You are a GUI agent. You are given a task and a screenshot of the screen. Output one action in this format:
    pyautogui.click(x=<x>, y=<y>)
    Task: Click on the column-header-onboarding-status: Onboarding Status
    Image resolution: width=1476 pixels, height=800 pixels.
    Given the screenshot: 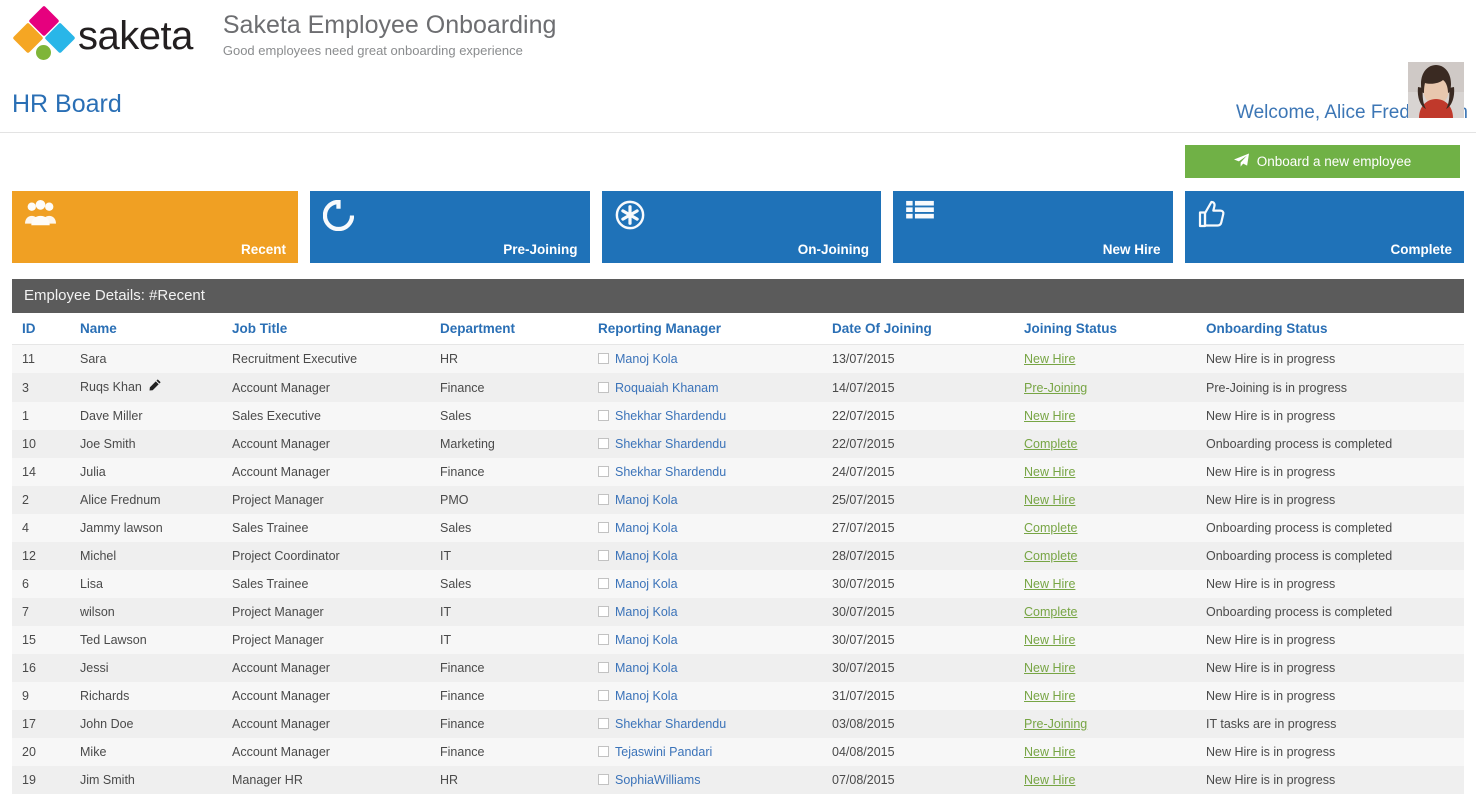 What is the action you would take?
    pyautogui.click(x=1335, y=329)
    